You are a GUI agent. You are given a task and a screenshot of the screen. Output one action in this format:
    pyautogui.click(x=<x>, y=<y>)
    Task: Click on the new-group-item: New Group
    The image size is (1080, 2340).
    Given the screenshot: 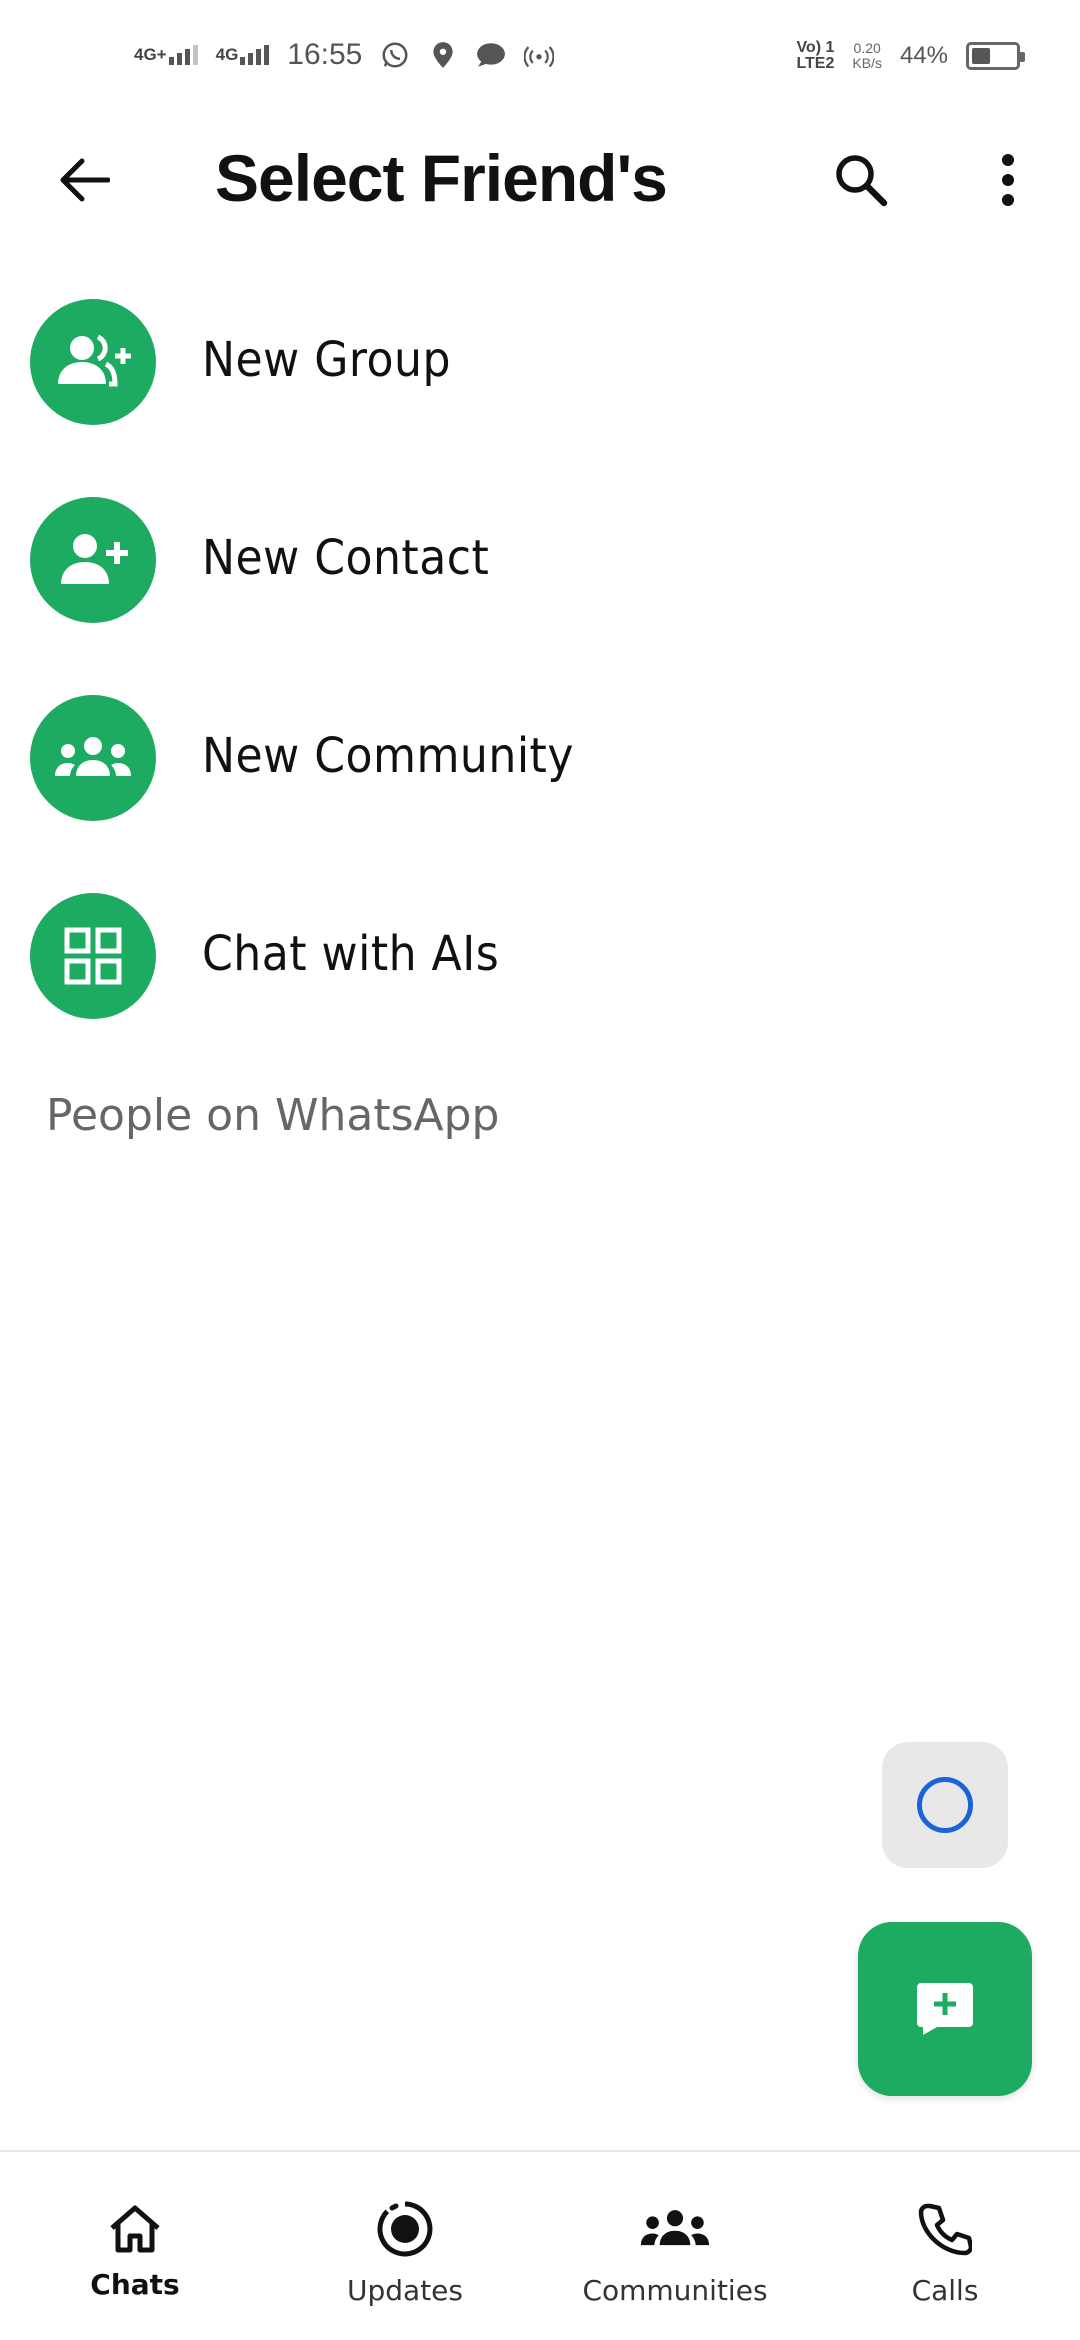 What is the action you would take?
    pyautogui.click(x=540, y=381)
    